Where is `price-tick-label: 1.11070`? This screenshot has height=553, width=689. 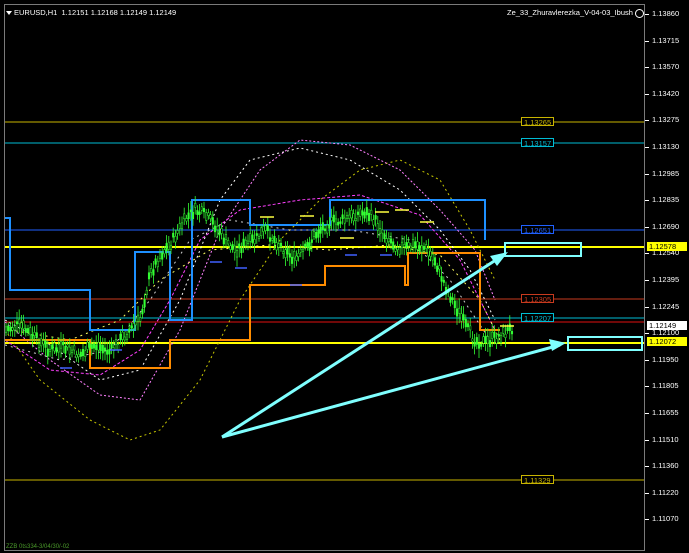 price-tick-label: 1.11070 is located at coordinates (665, 519).